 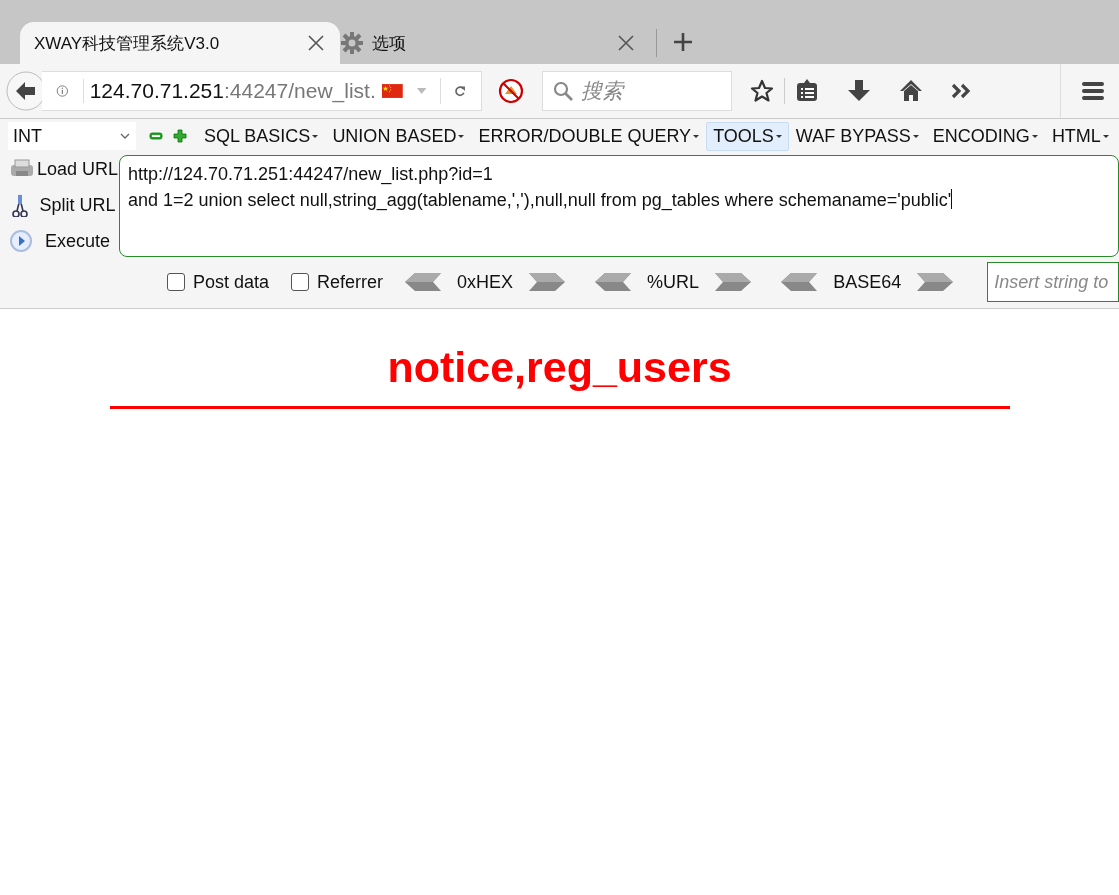 What do you see at coordinates (637, 91) in the screenshot?
I see `search-field: 搜索` at bounding box center [637, 91].